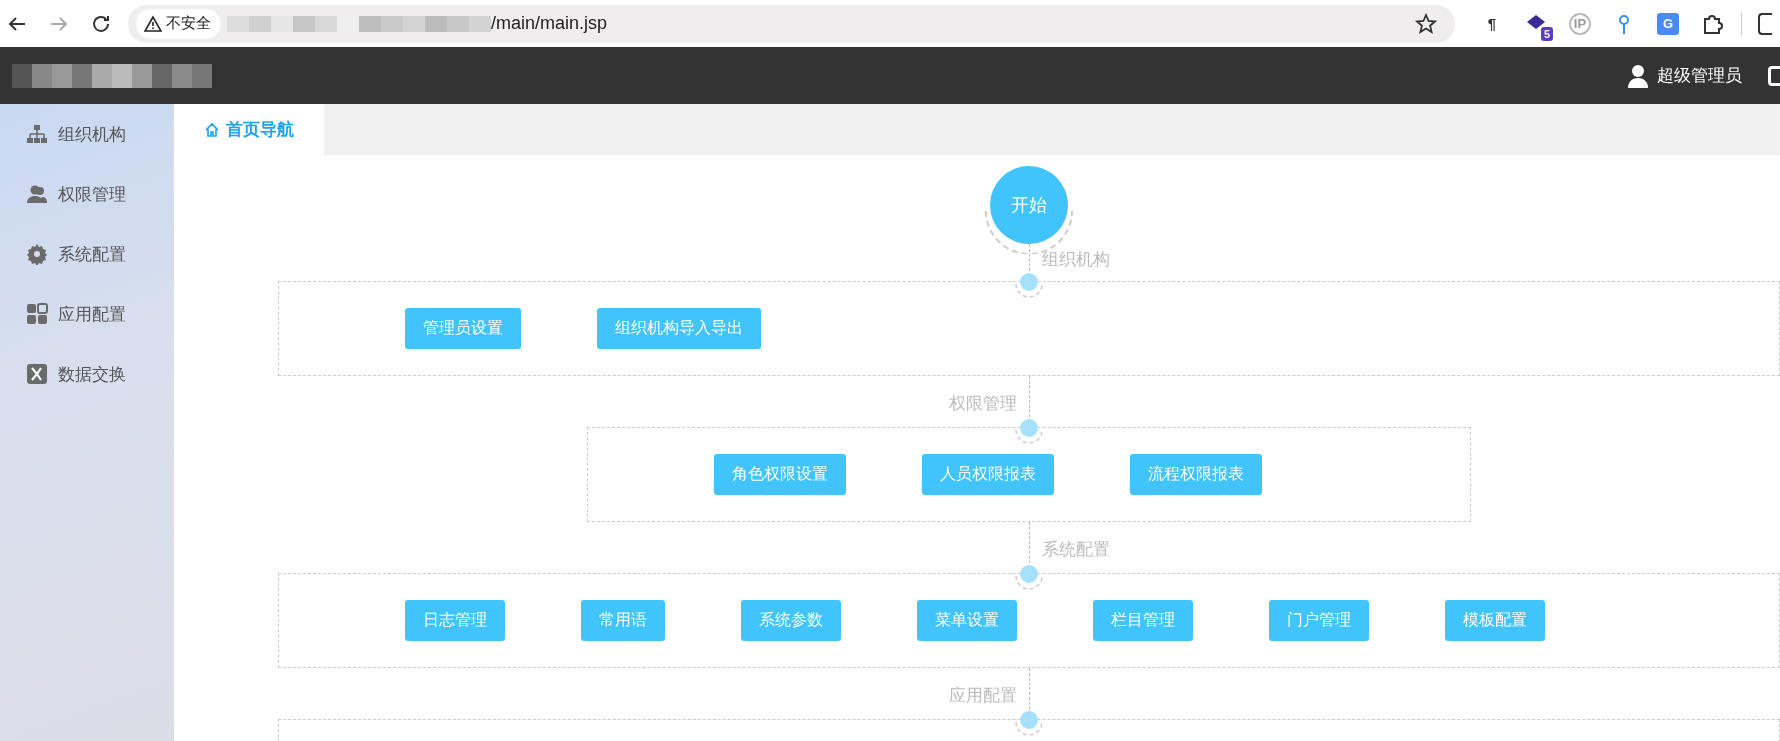 Image resolution: width=1780 pixels, height=741 pixels. What do you see at coordinates (623, 620) in the screenshot?
I see `nav-button: 常用语` at bounding box center [623, 620].